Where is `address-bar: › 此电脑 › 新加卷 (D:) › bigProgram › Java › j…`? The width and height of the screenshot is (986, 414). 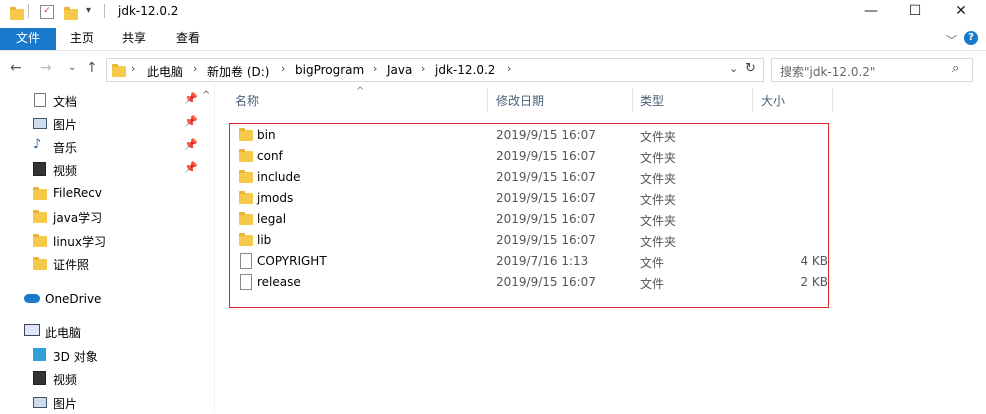
address-bar: › 此电脑 › 新加卷 (D:) › bigProgram › Java › j… is located at coordinates (435, 70).